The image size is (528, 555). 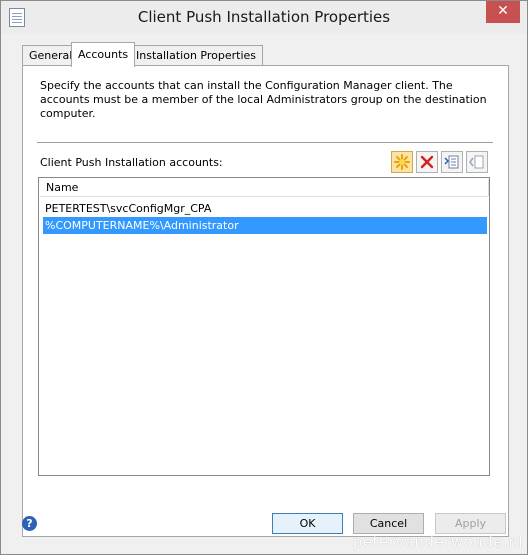 What do you see at coordinates (103, 54) in the screenshot?
I see `tab-accounts: Accounts` at bounding box center [103, 54].